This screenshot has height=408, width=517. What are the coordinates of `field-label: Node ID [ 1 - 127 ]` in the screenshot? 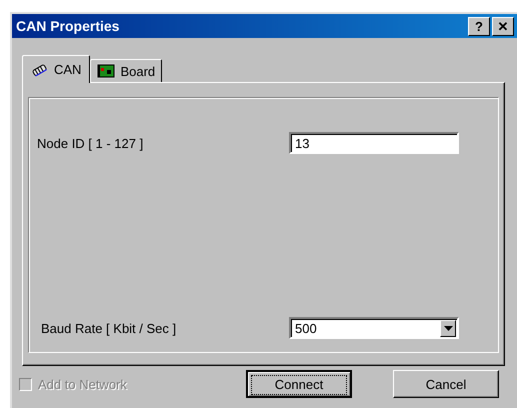 It's located at (90, 143).